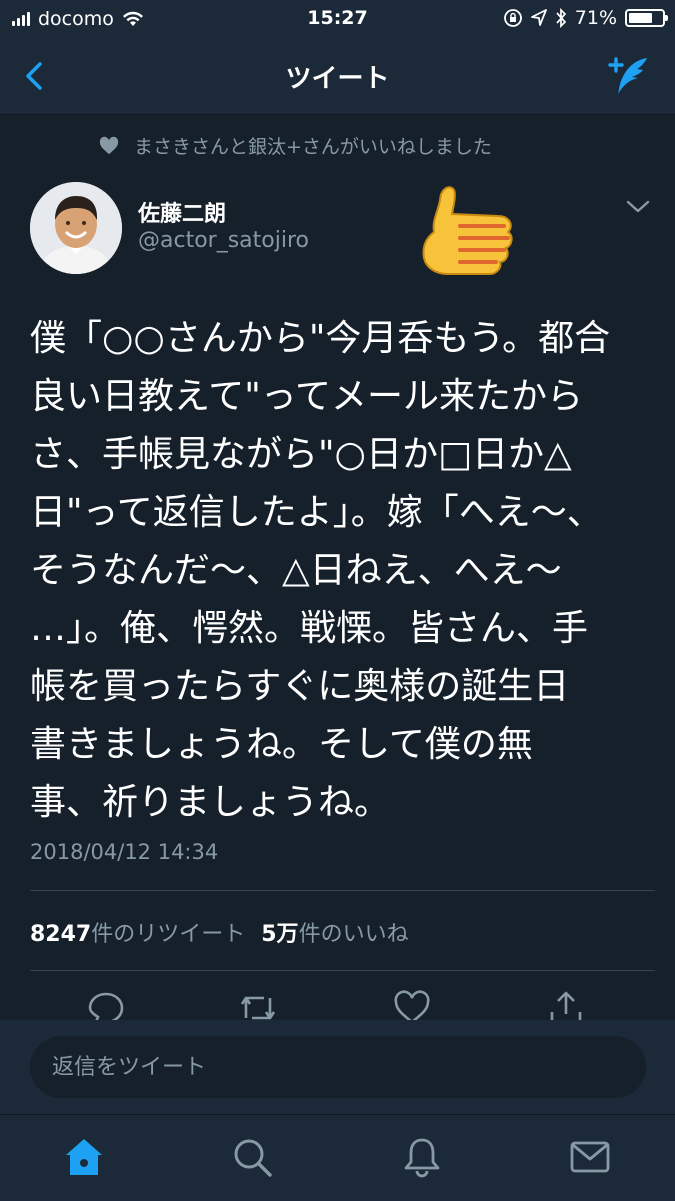 The image size is (675, 1201). What do you see at coordinates (281, 744) in the screenshot?
I see `tweet-line: 書きましょうね。そして僕の無` at bounding box center [281, 744].